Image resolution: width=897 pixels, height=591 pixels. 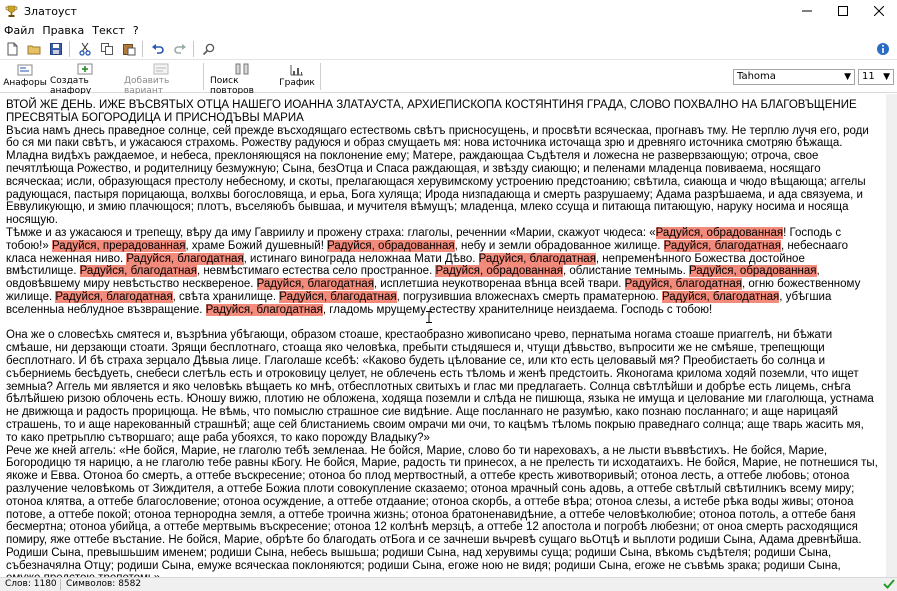 What do you see at coordinates (11, 11) in the screenshot?
I see `trophy-icon` at bounding box center [11, 11].